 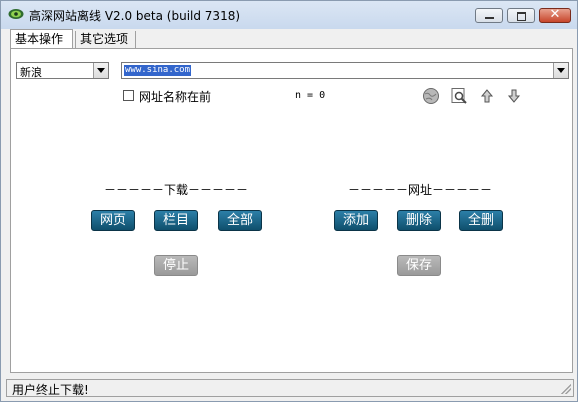 What do you see at coordinates (514, 96) in the screenshot?
I see `arrow-down-icon` at bounding box center [514, 96].